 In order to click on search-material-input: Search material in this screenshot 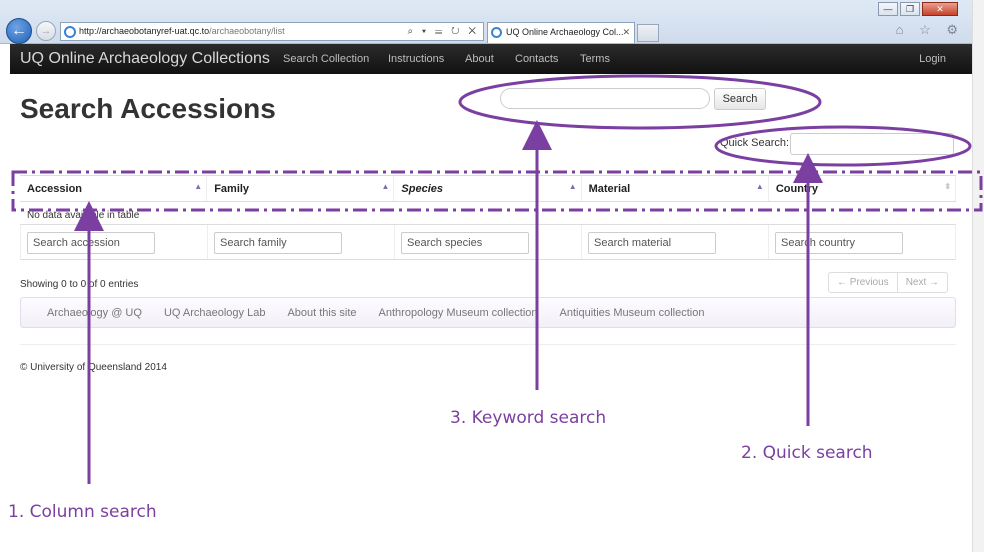, I will do `click(652, 243)`.